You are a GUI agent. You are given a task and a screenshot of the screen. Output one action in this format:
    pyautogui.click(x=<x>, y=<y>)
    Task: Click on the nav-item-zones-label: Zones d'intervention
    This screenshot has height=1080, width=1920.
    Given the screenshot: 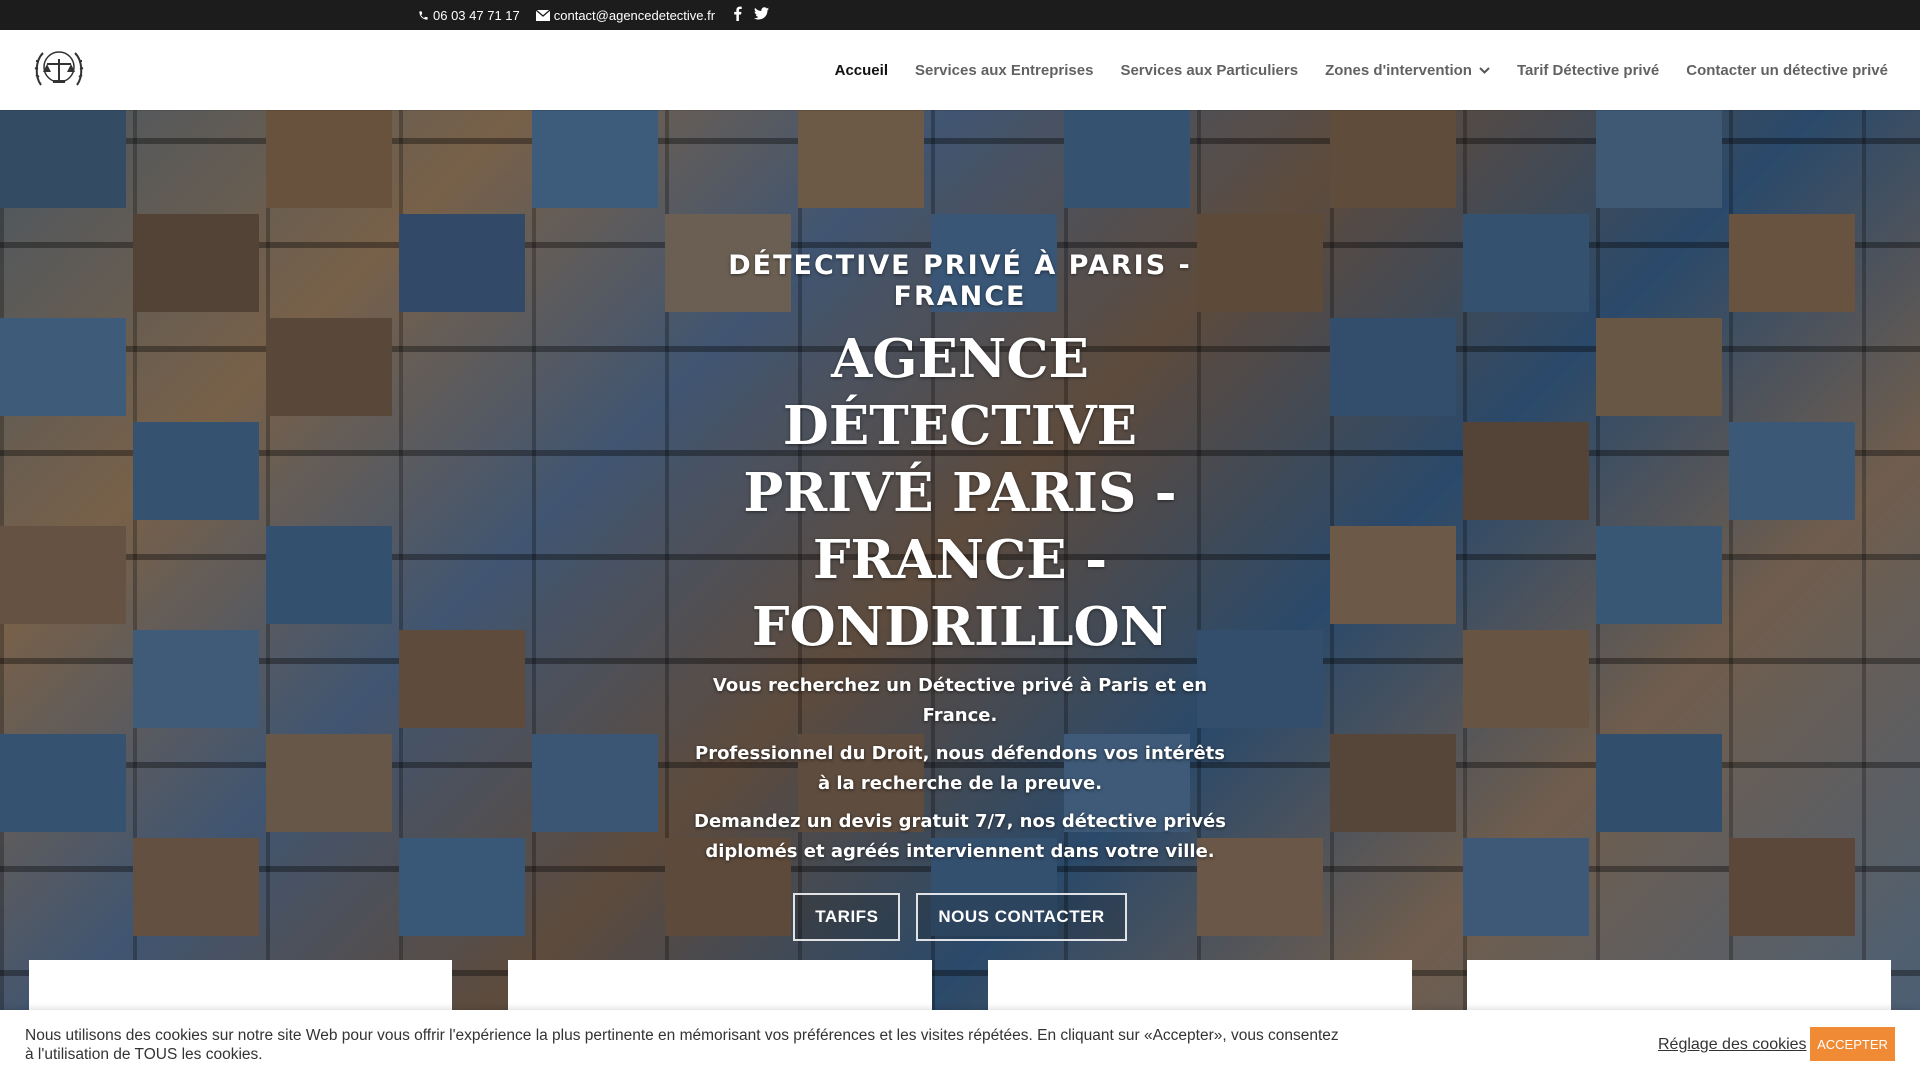 What is the action you would take?
    pyautogui.click(x=1398, y=70)
    